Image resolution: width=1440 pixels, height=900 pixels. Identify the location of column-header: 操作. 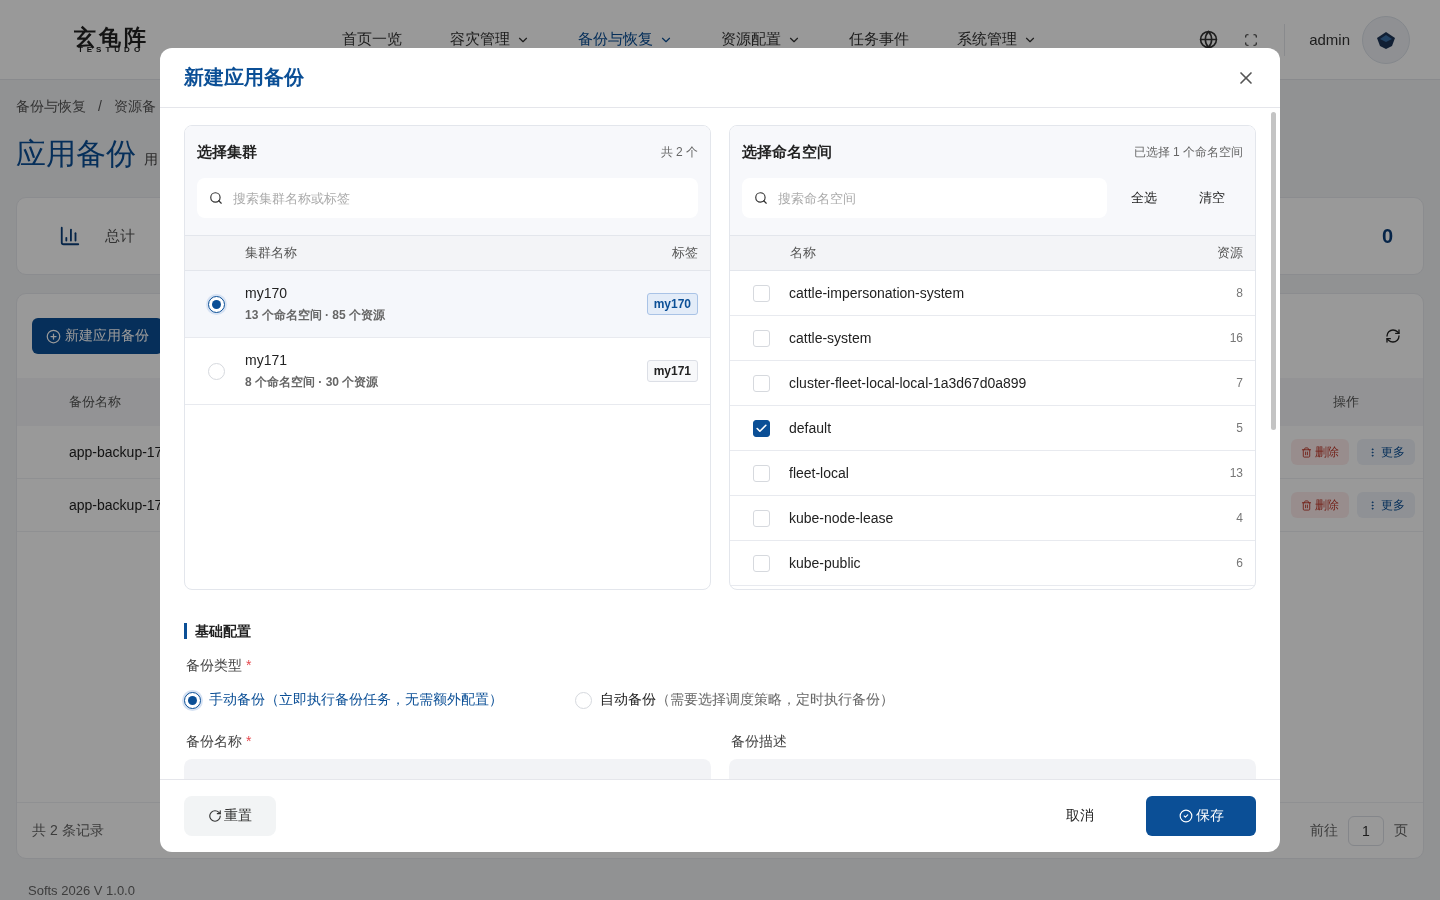
(1346, 402).